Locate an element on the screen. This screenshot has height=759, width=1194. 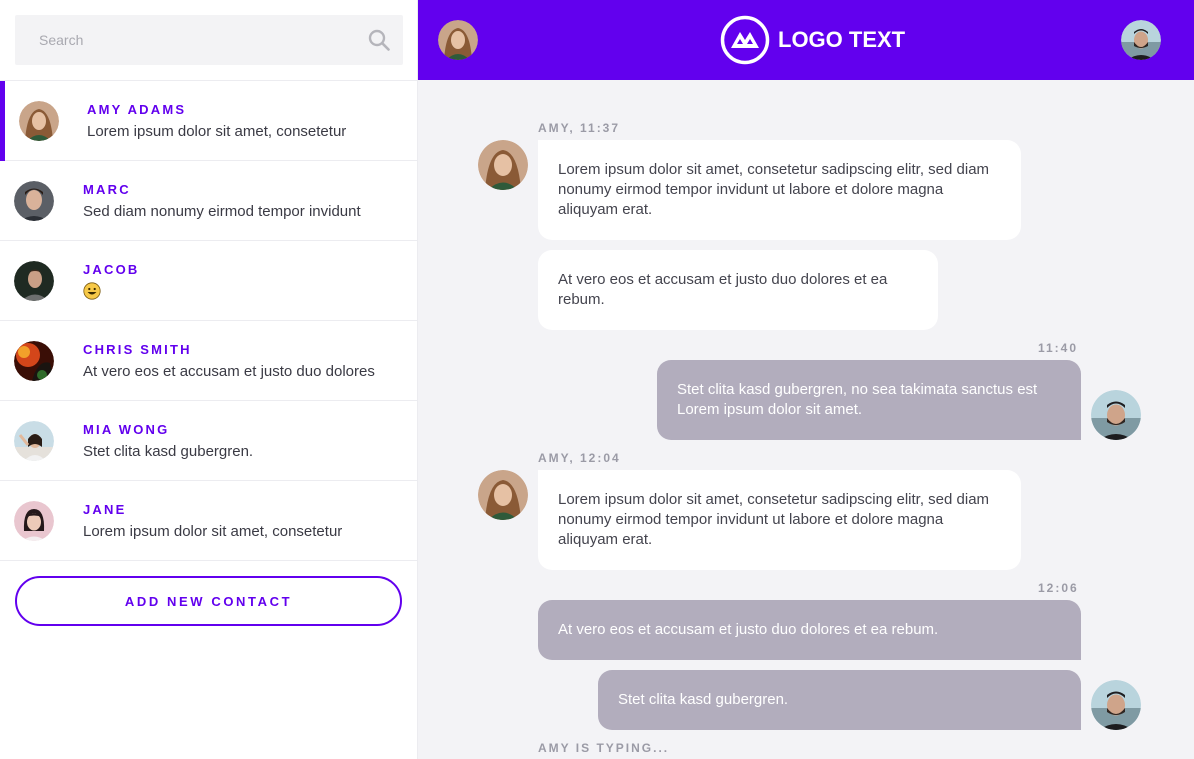
contact-name: Amy Adams is located at coordinates (137, 109).